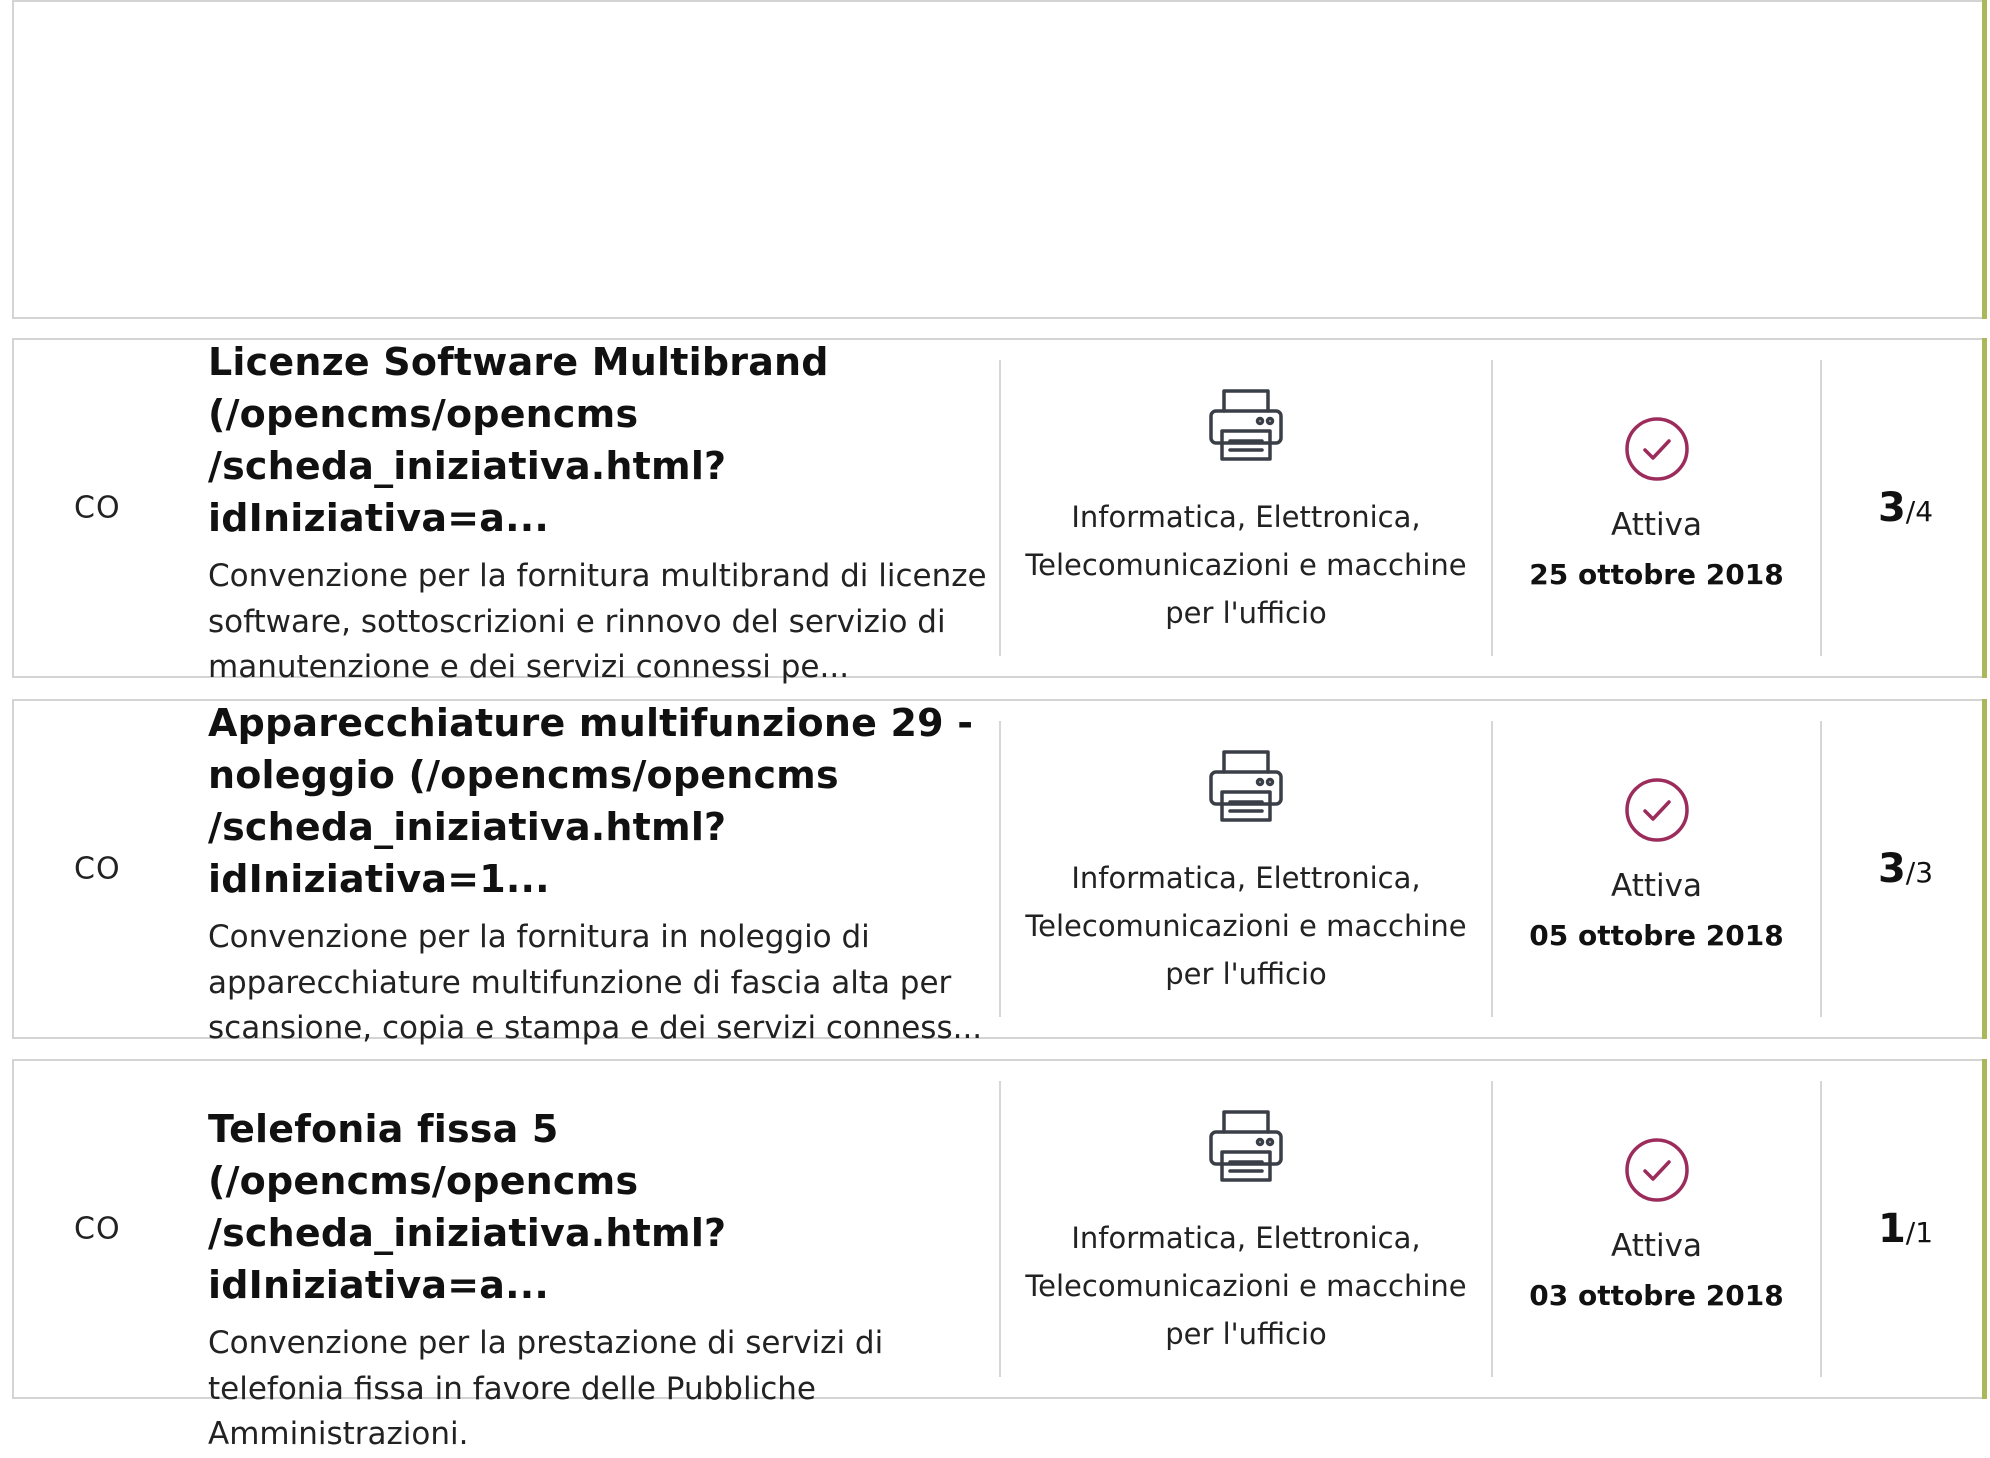  I want to click on status-cell: Attiva 03 ottobre 2018, so click(1656, 1226).